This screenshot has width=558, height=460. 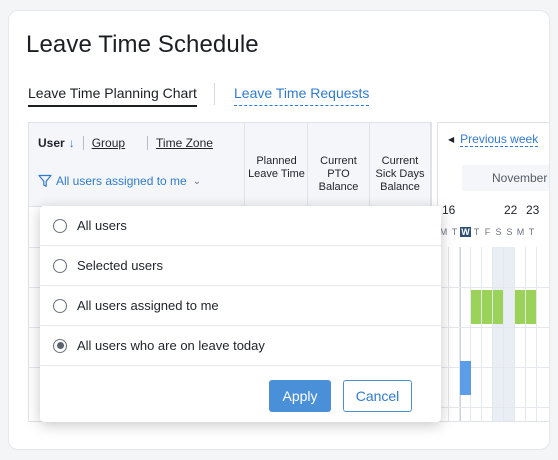 I want to click on option-selected-users: Selected users, so click(x=240, y=266).